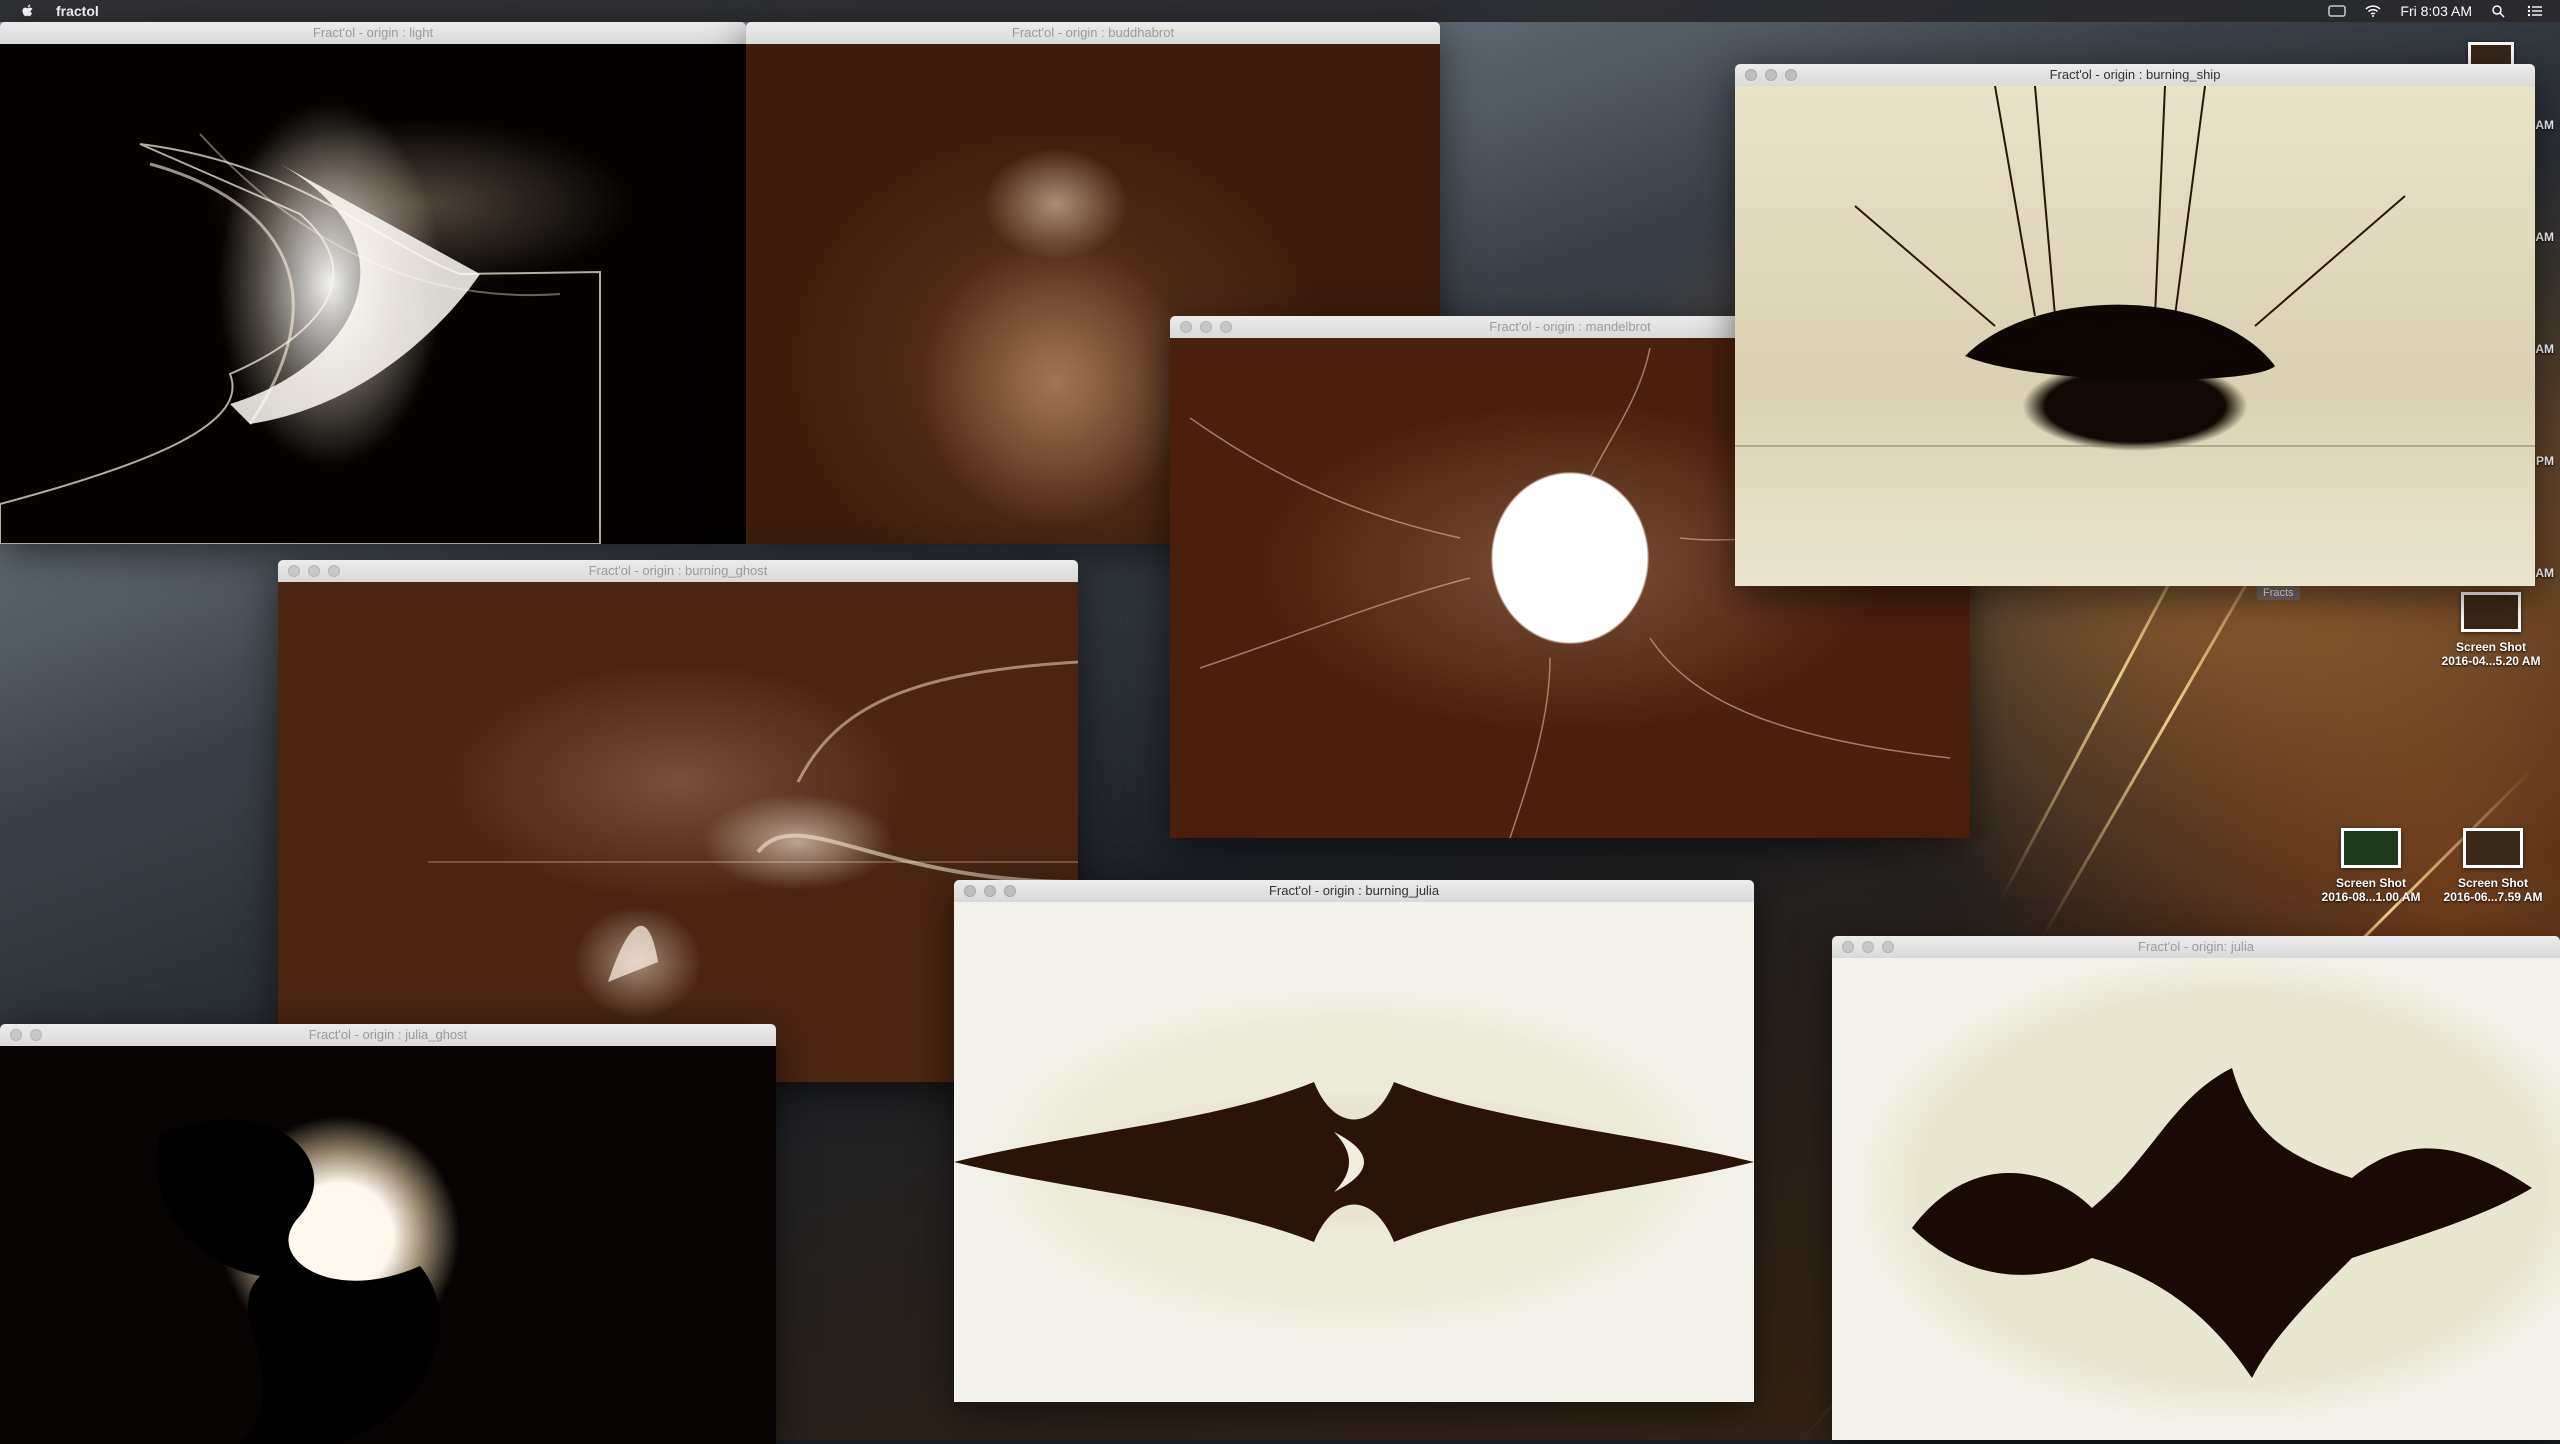 This screenshot has height=1444, width=2560. What do you see at coordinates (2493, 897) in the screenshot?
I see `icon-label-line2: 2016-06...7.59 AM` at bounding box center [2493, 897].